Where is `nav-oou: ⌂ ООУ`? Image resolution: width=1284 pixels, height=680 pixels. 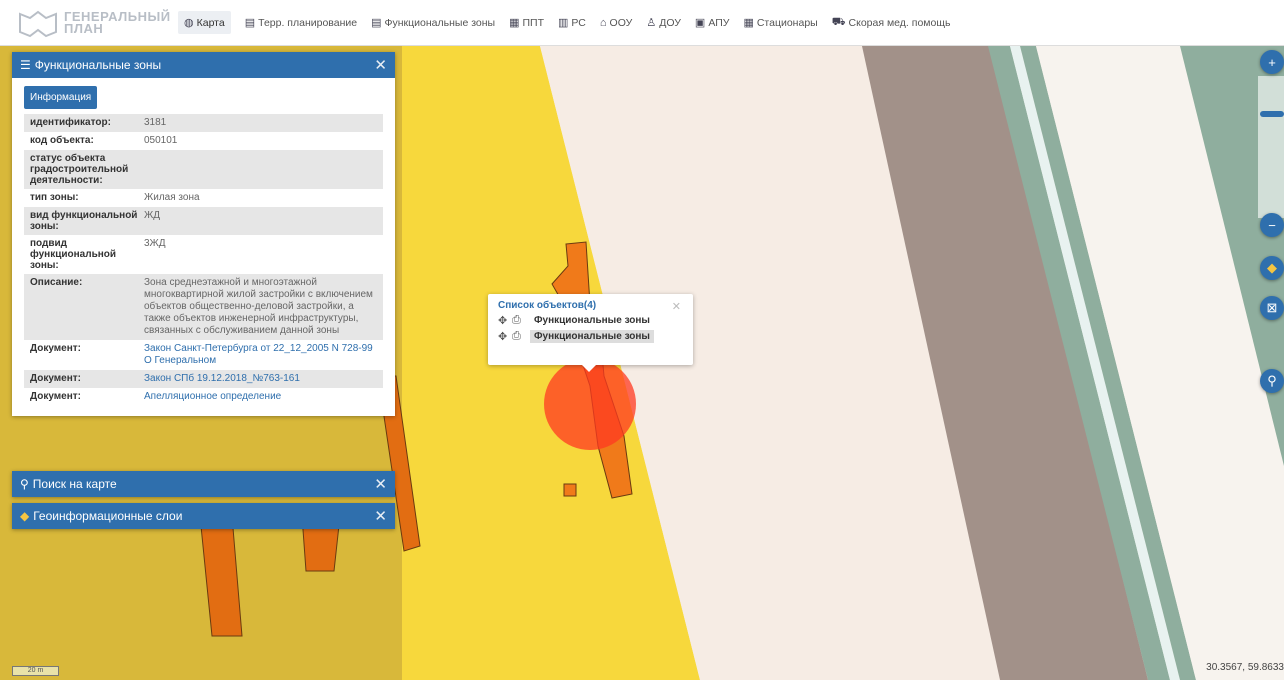 nav-oou: ⌂ ООУ is located at coordinates (616, 23).